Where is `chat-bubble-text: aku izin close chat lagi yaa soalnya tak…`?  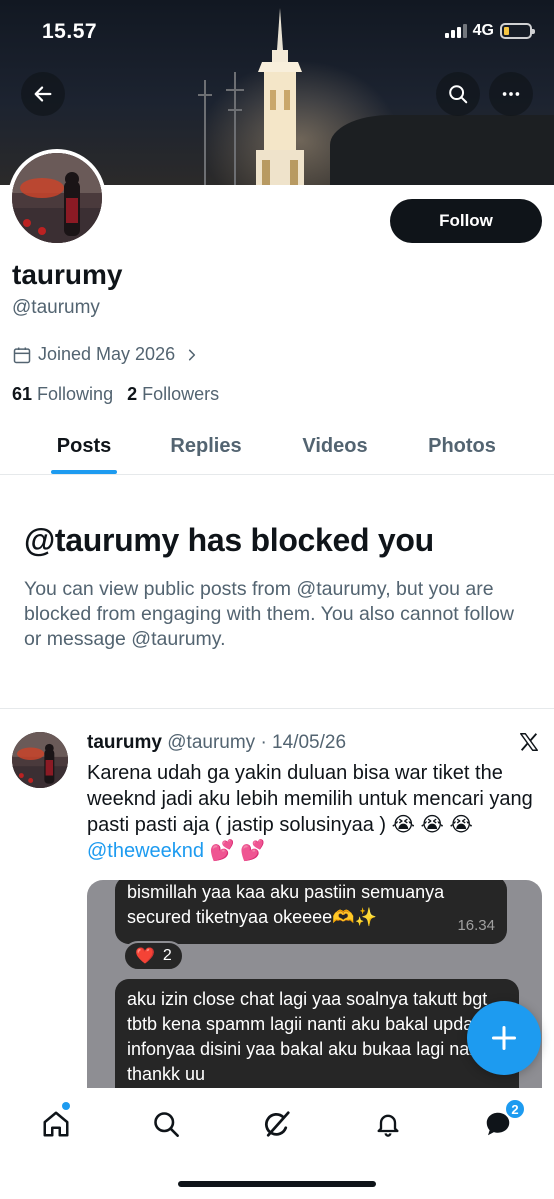
chat-bubble-text: aku izin close chat lagi yaa soalnya tak… is located at coordinates (308, 1036).